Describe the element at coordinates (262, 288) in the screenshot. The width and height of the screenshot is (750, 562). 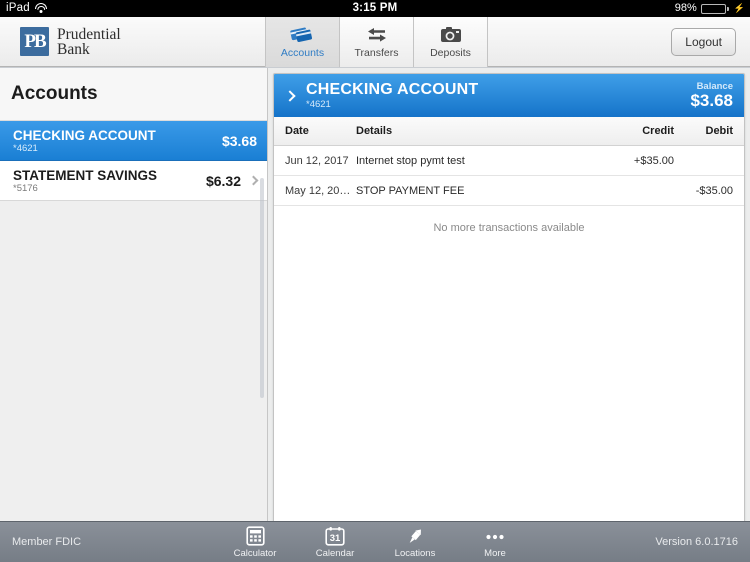
I see `sidebar-scrollbar` at that location.